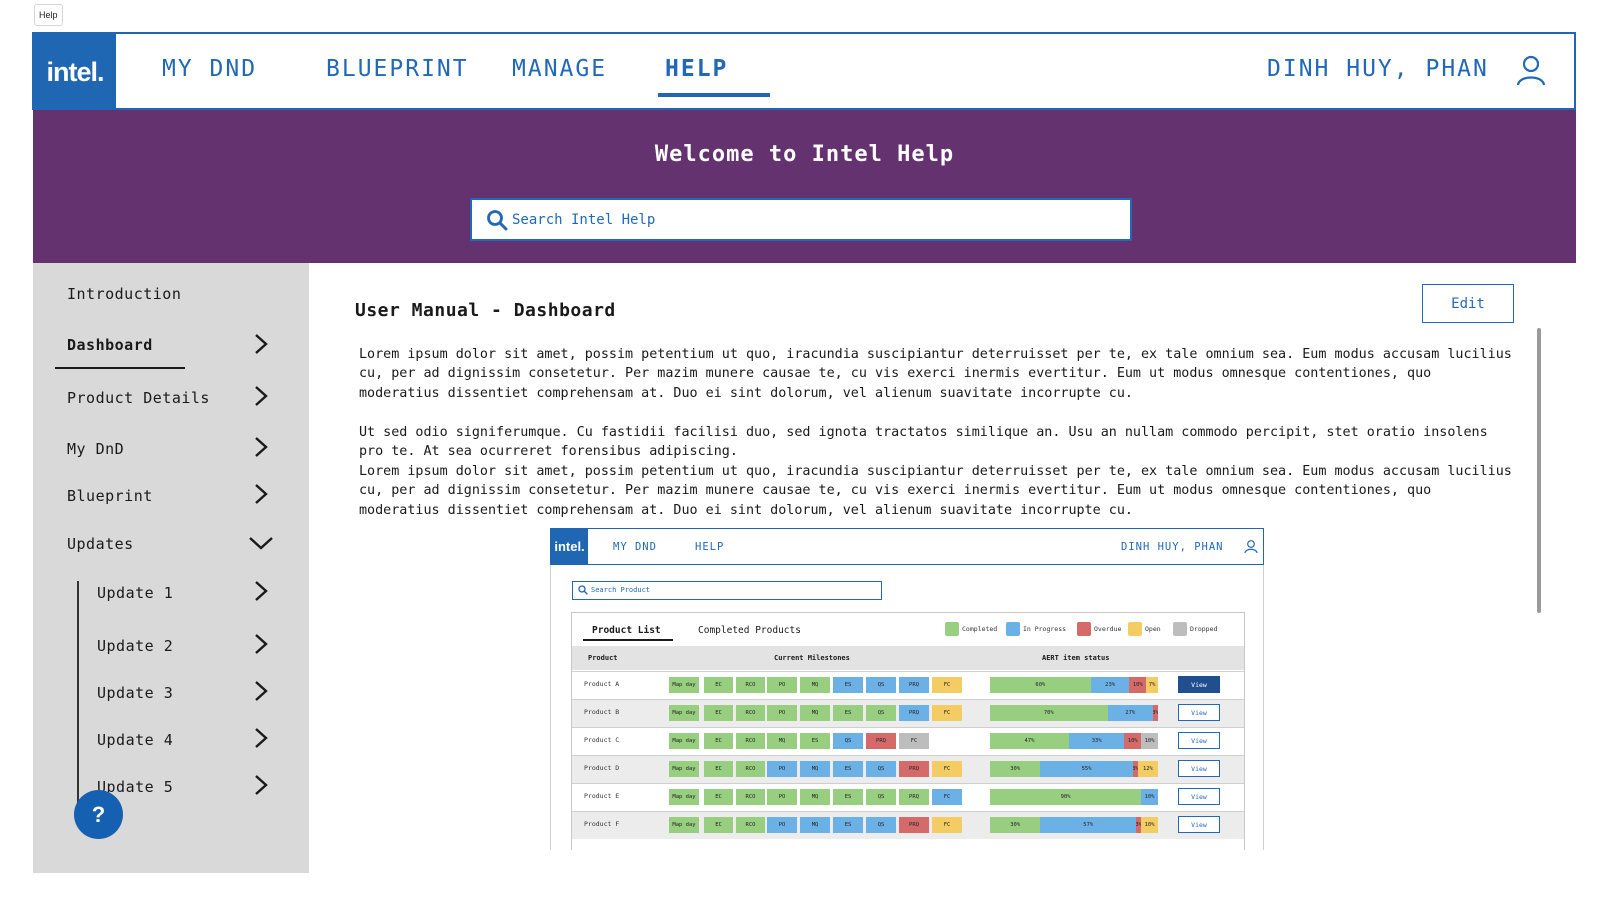  I want to click on milestone-chip: PO, so click(782, 797).